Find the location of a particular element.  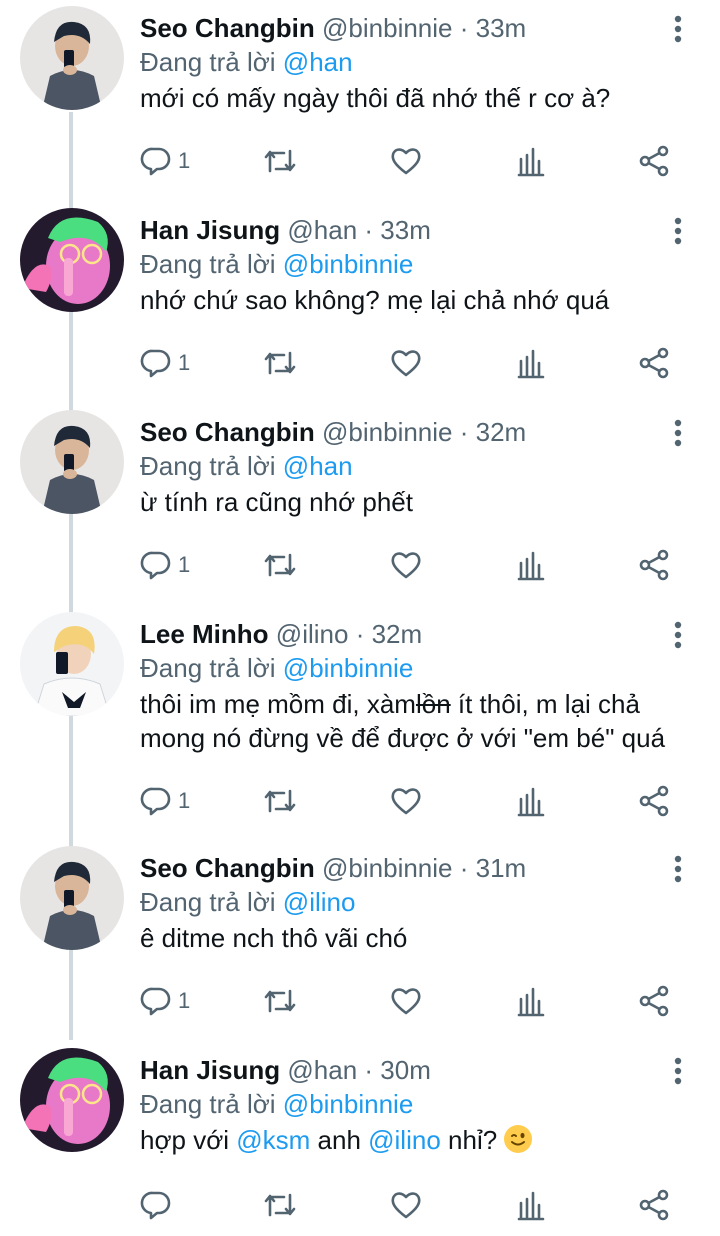

text-segment: anh is located at coordinates (339, 1140).